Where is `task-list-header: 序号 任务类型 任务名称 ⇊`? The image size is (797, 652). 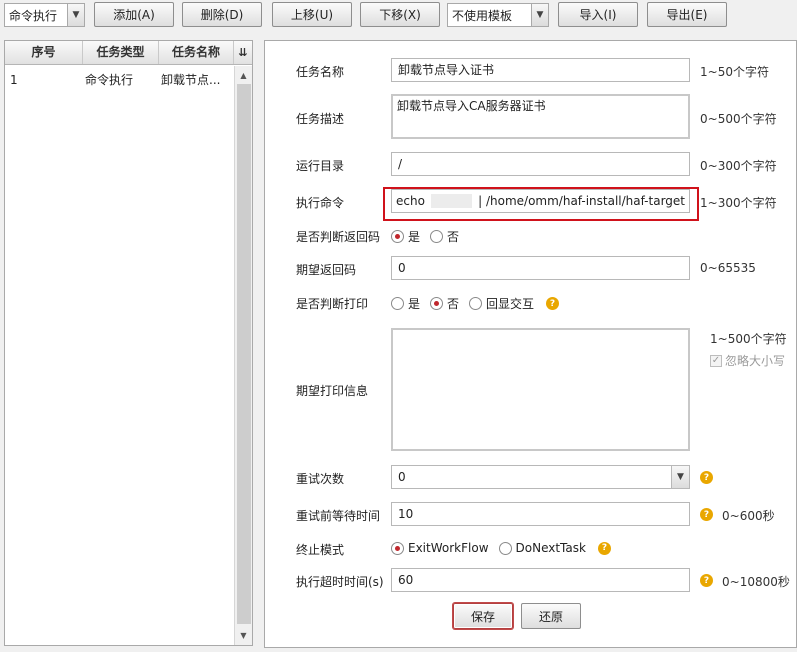 task-list-header: 序号 任务类型 任务名称 ⇊ is located at coordinates (128, 53).